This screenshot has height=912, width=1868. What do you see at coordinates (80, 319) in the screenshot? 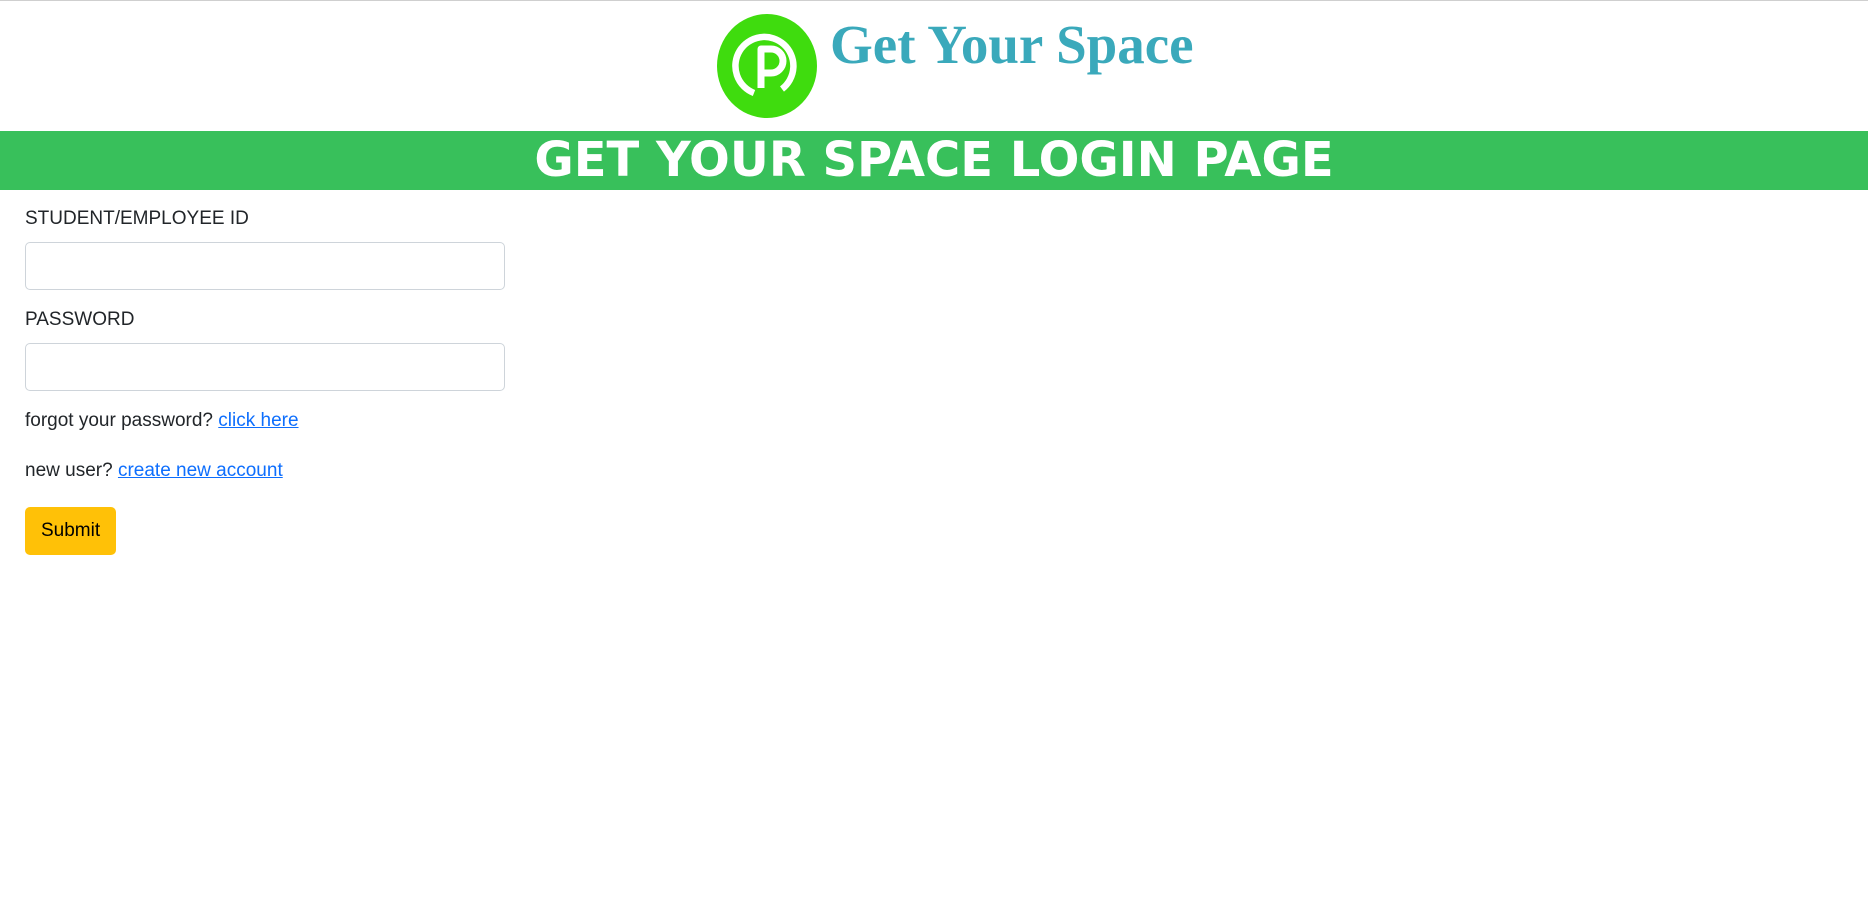
I see `password-field-label: PASSWORD` at bounding box center [80, 319].